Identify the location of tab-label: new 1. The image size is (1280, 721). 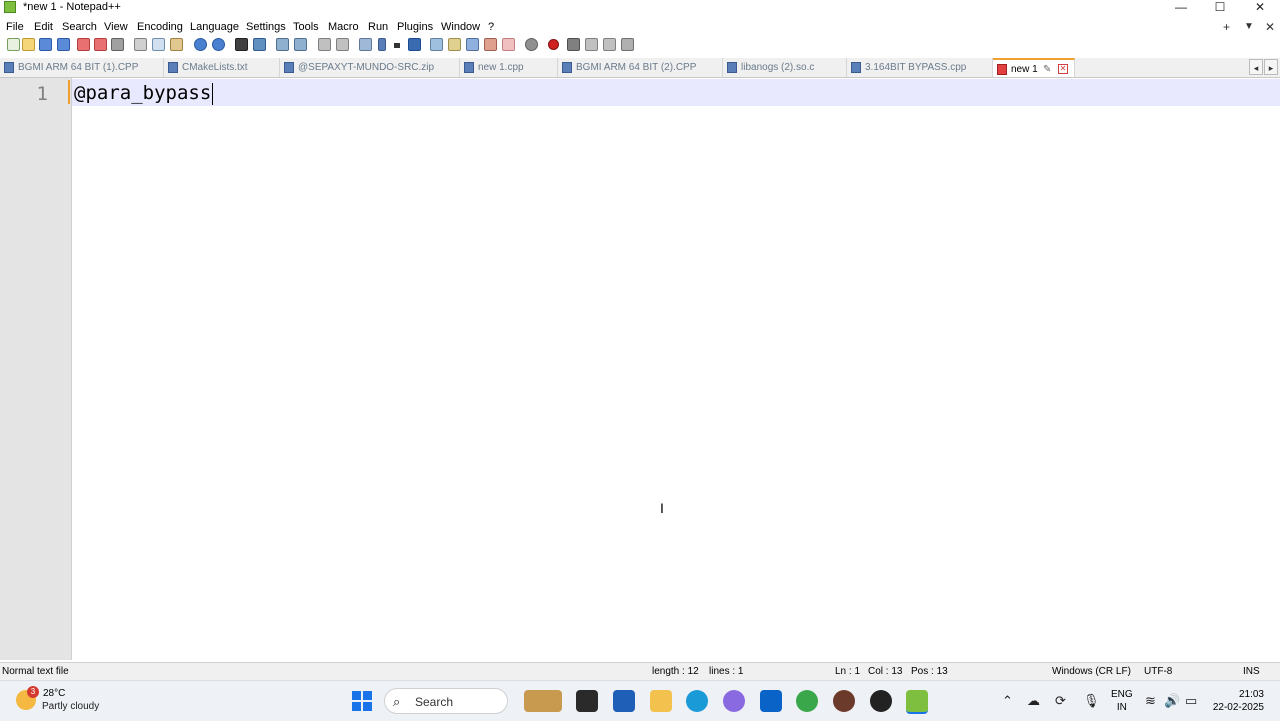
(1024, 69).